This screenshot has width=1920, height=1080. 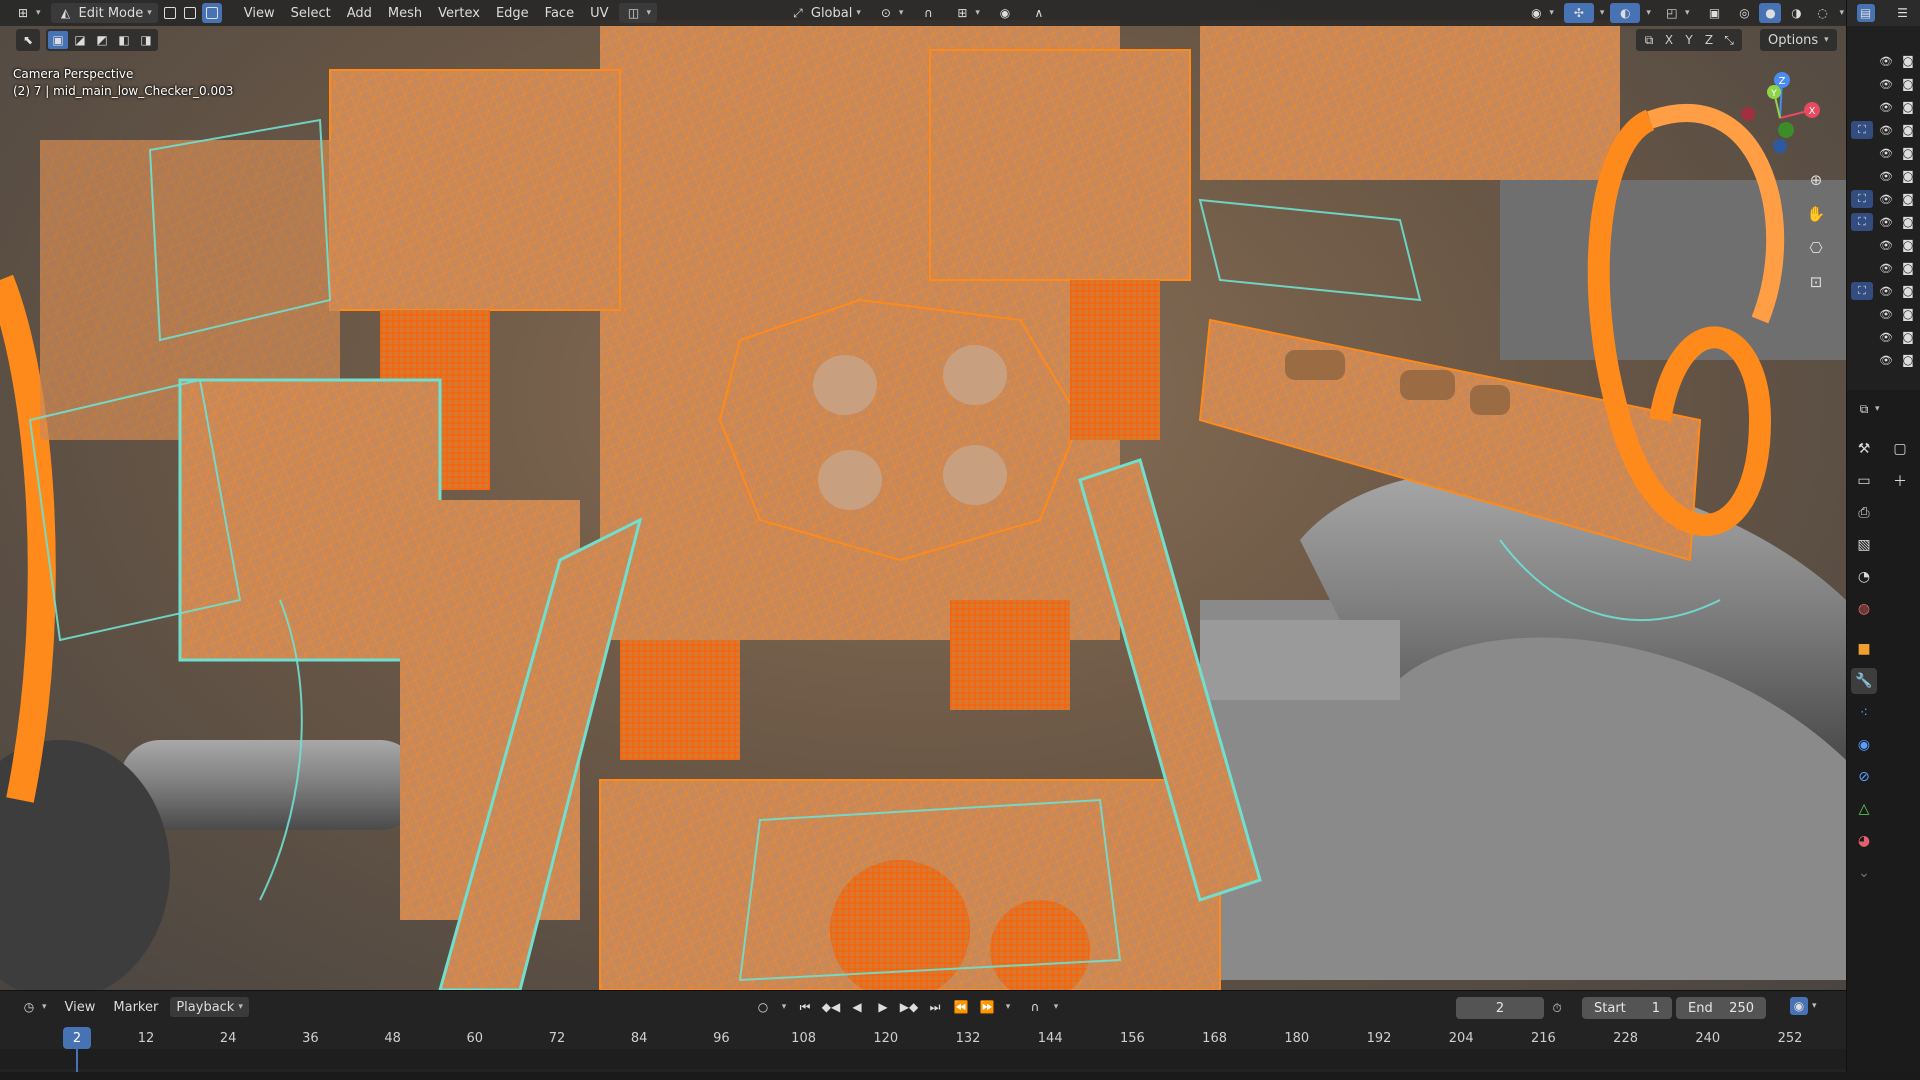 What do you see at coordinates (1864, 545) in the screenshot?
I see `tab-view-layer: ▧` at bounding box center [1864, 545].